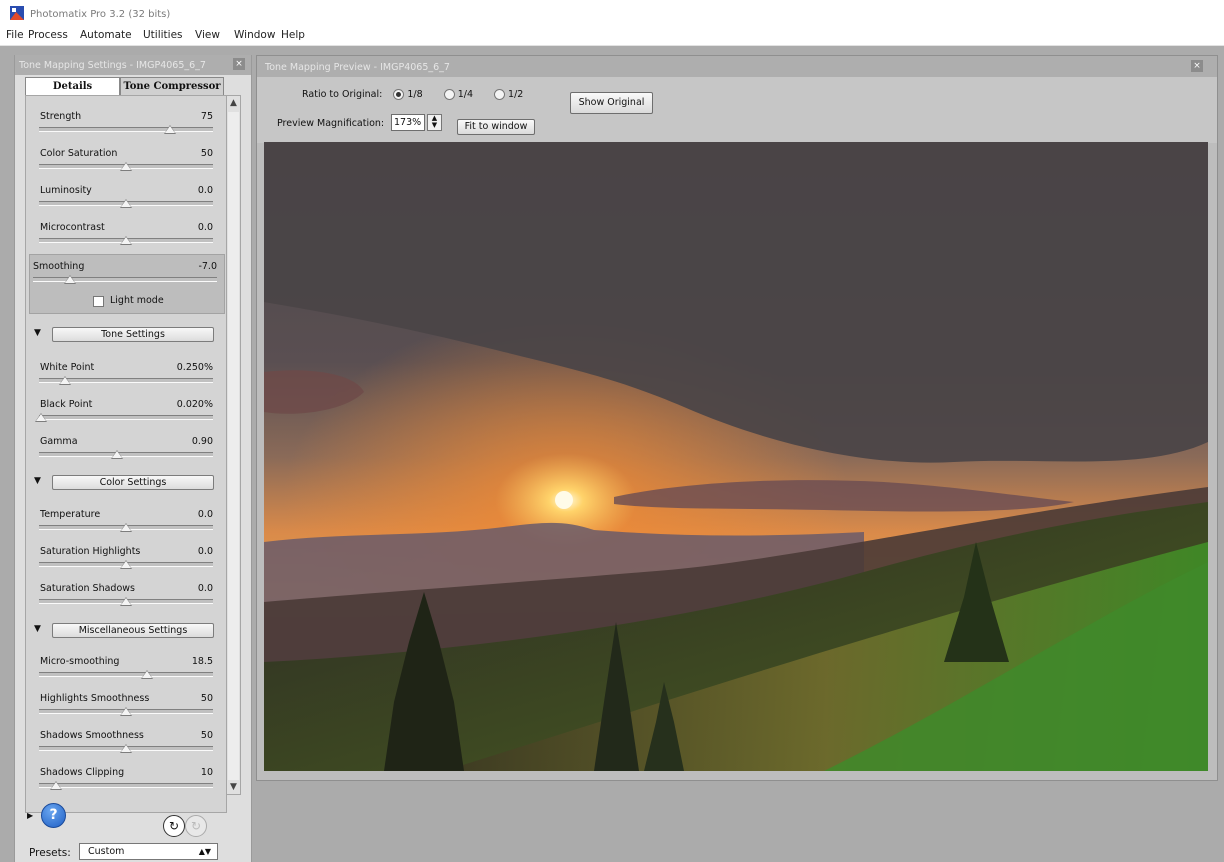  What do you see at coordinates (30, 815) in the screenshot?
I see `expand-arrow-icon: ▶` at bounding box center [30, 815].